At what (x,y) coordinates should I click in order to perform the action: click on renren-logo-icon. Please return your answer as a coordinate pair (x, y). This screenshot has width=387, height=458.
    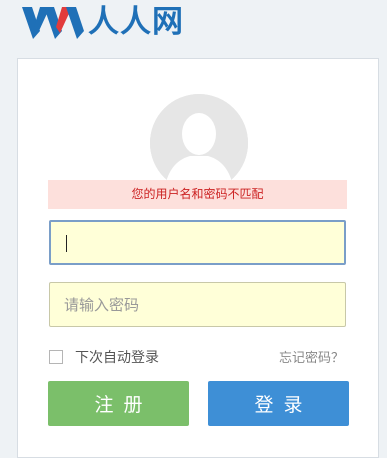
    Looking at the image, I should click on (53, 23).